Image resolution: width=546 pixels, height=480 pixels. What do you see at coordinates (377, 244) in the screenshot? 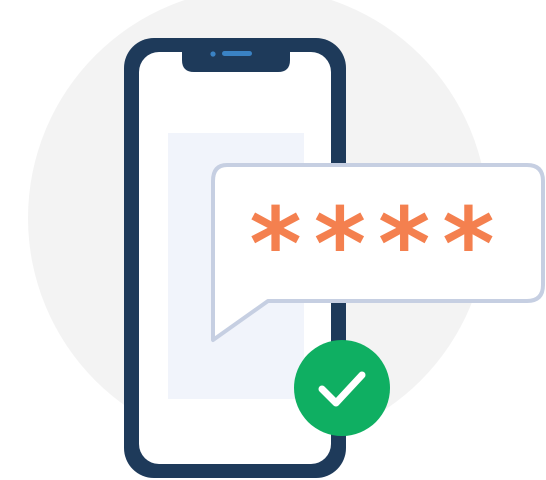
I see `password-mask: ****` at bounding box center [377, 244].